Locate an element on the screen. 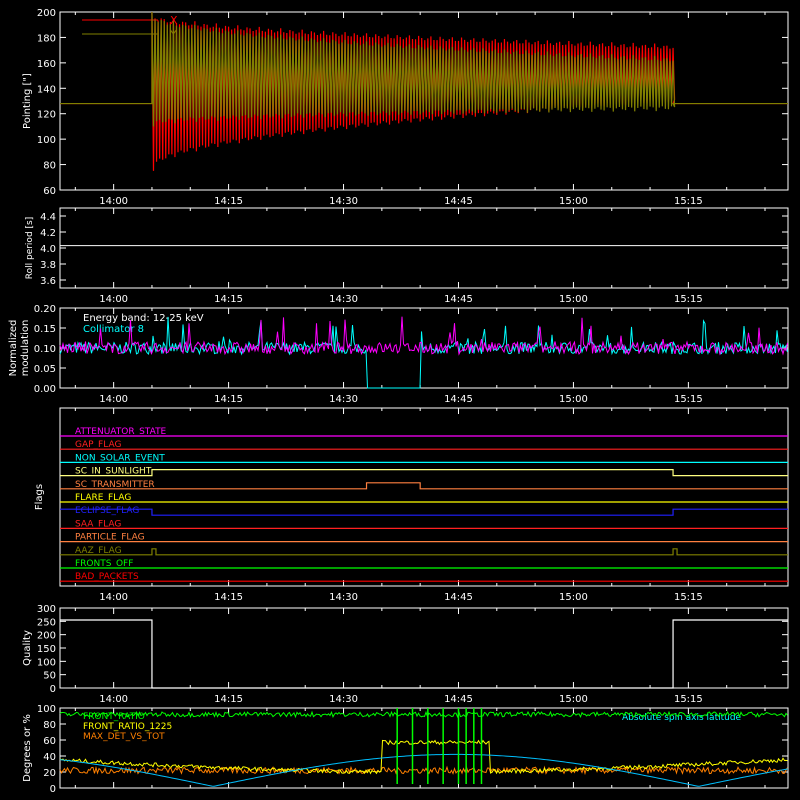 This screenshot has height=800, width=800. panel5-xtick-label-0: 14:00 is located at coordinates (113, 699).